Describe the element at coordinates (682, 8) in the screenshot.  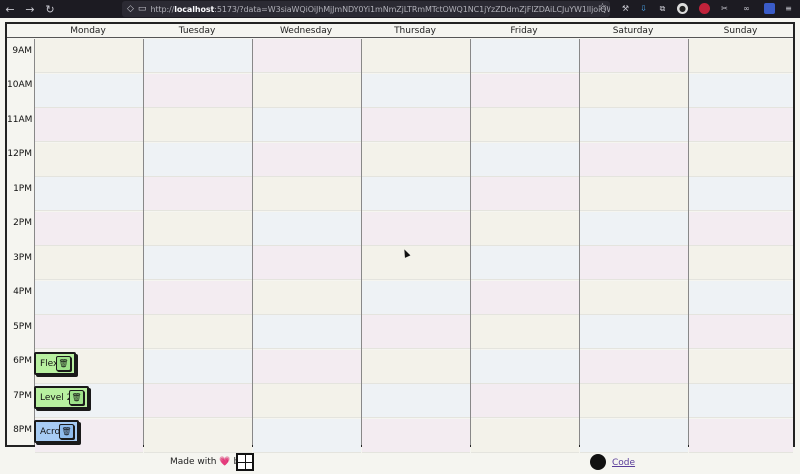
I see `account-icon: ●` at that location.